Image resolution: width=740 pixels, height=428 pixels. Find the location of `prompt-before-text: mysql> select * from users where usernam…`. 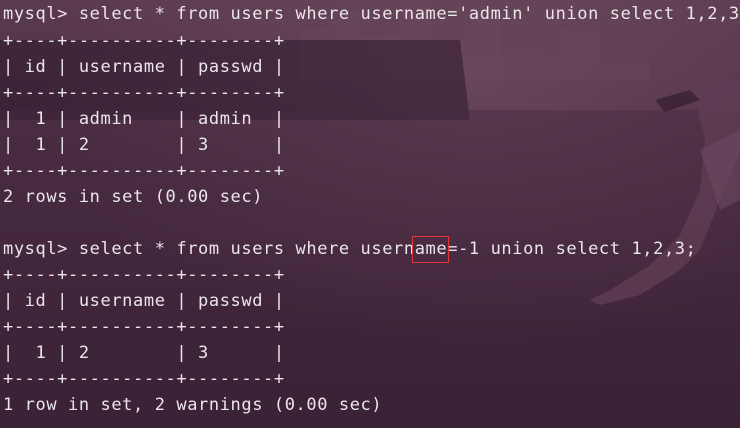

prompt-before-text: mysql> select * from users where usernam… is located at coordinates (231, 249).